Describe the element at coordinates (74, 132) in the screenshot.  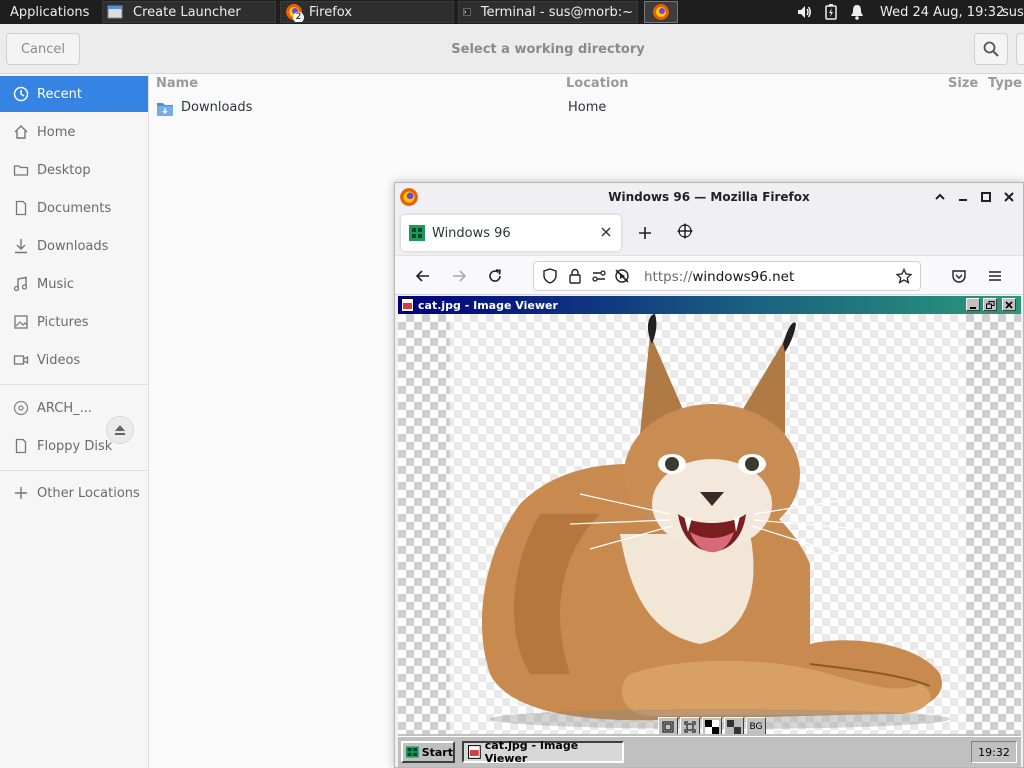
I see `sidebar-item-home: Home` at that location.